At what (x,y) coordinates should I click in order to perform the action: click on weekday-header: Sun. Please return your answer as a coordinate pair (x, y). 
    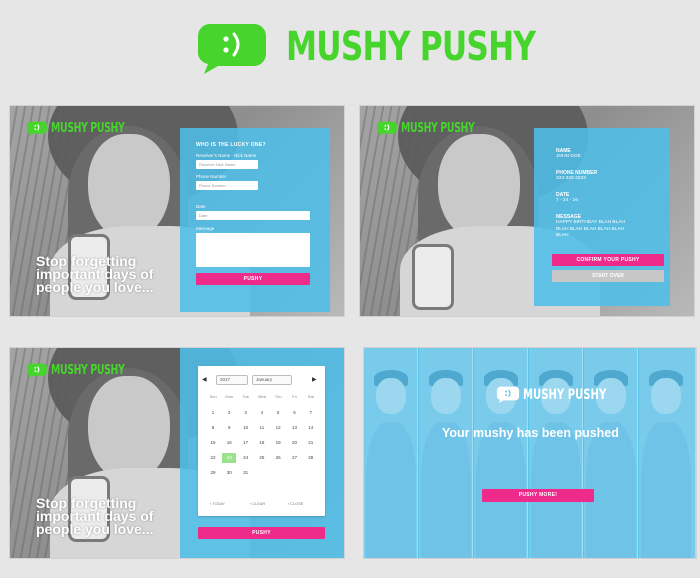
    Looking at the image, I should click on (213, 396).